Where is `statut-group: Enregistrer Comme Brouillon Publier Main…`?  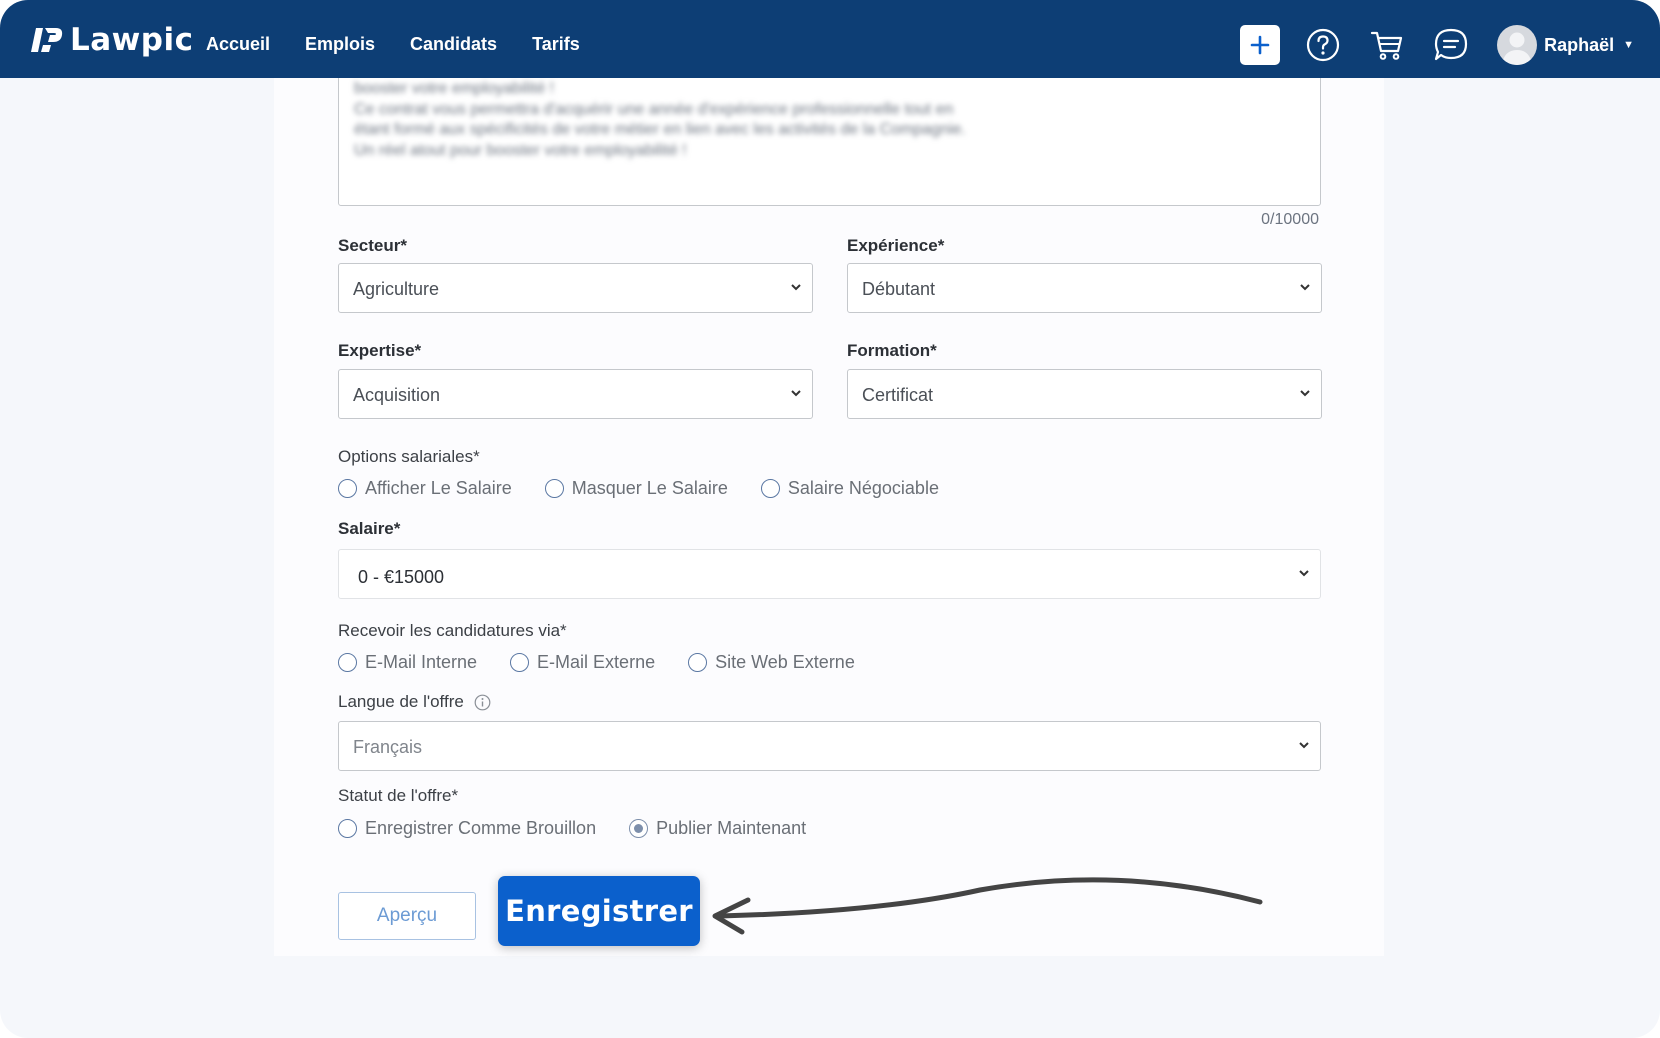
statut-group: Enregistrer Comme Brouillon Publier Main… is located at coordinates (588, 828).